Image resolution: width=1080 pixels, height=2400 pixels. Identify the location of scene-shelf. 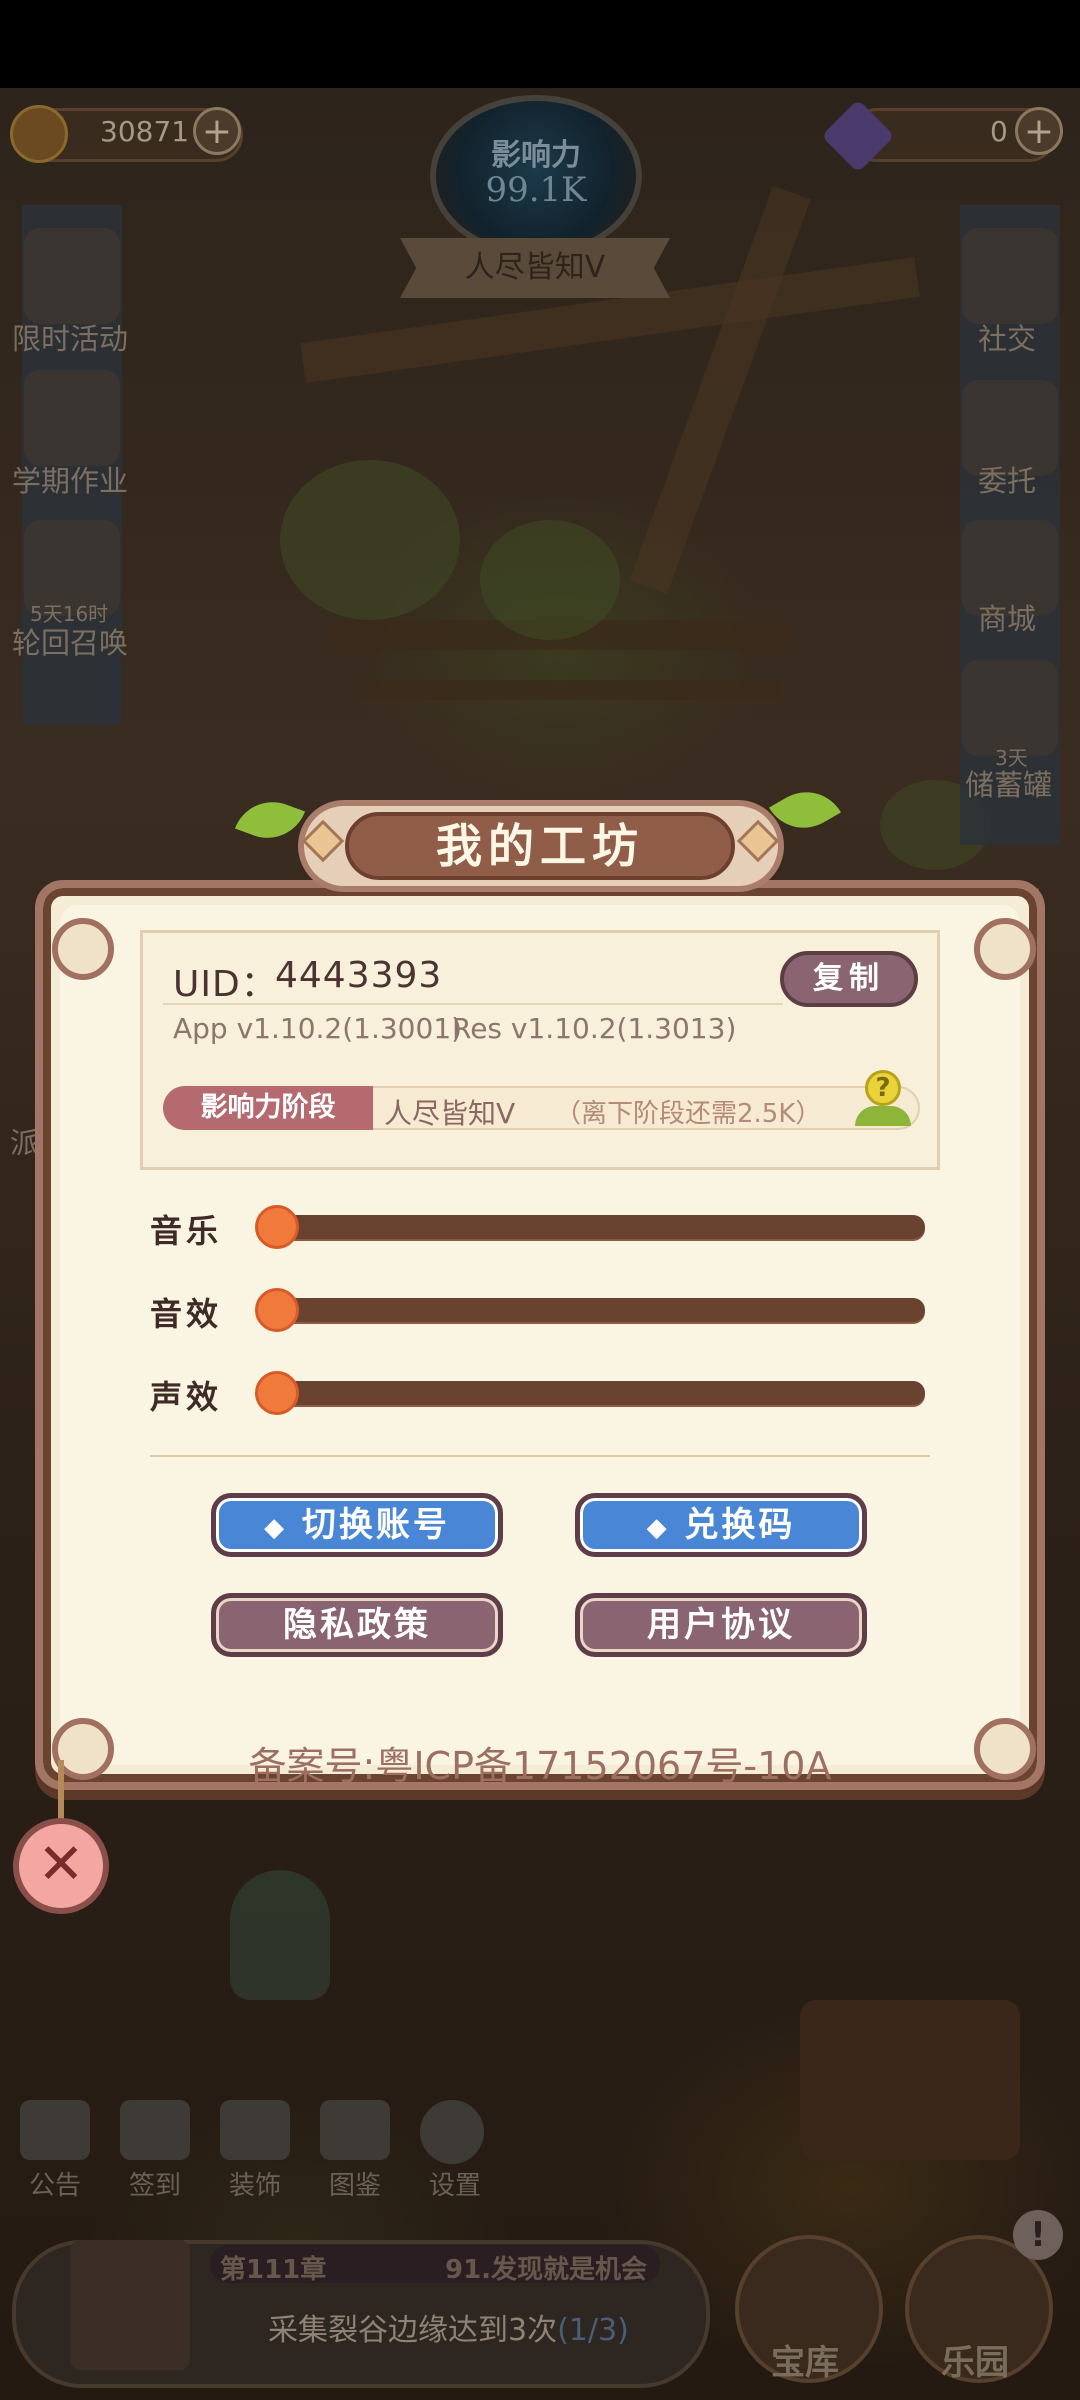
(570, 690).